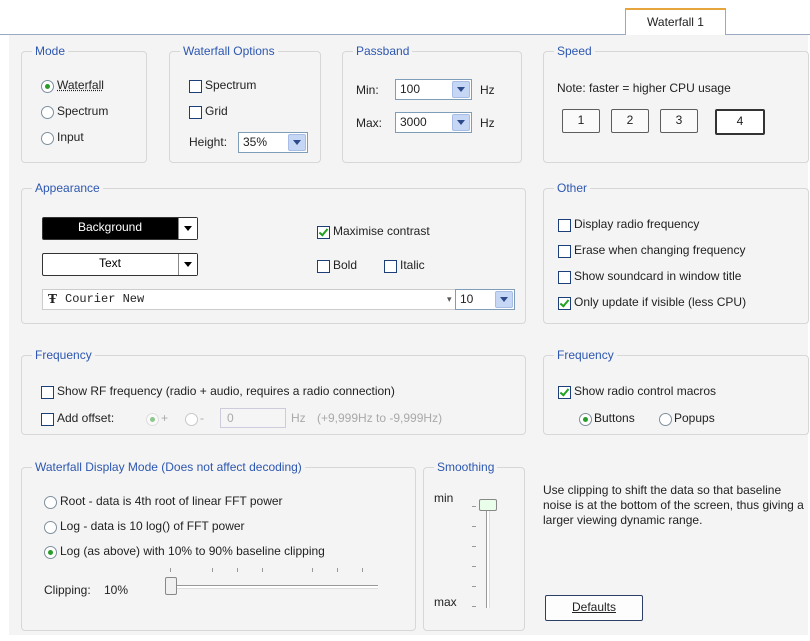 The image size is (810, 641). Describe the element at coordinates (272, 583) in the screenshot. I see `clipping-slider` at that location.